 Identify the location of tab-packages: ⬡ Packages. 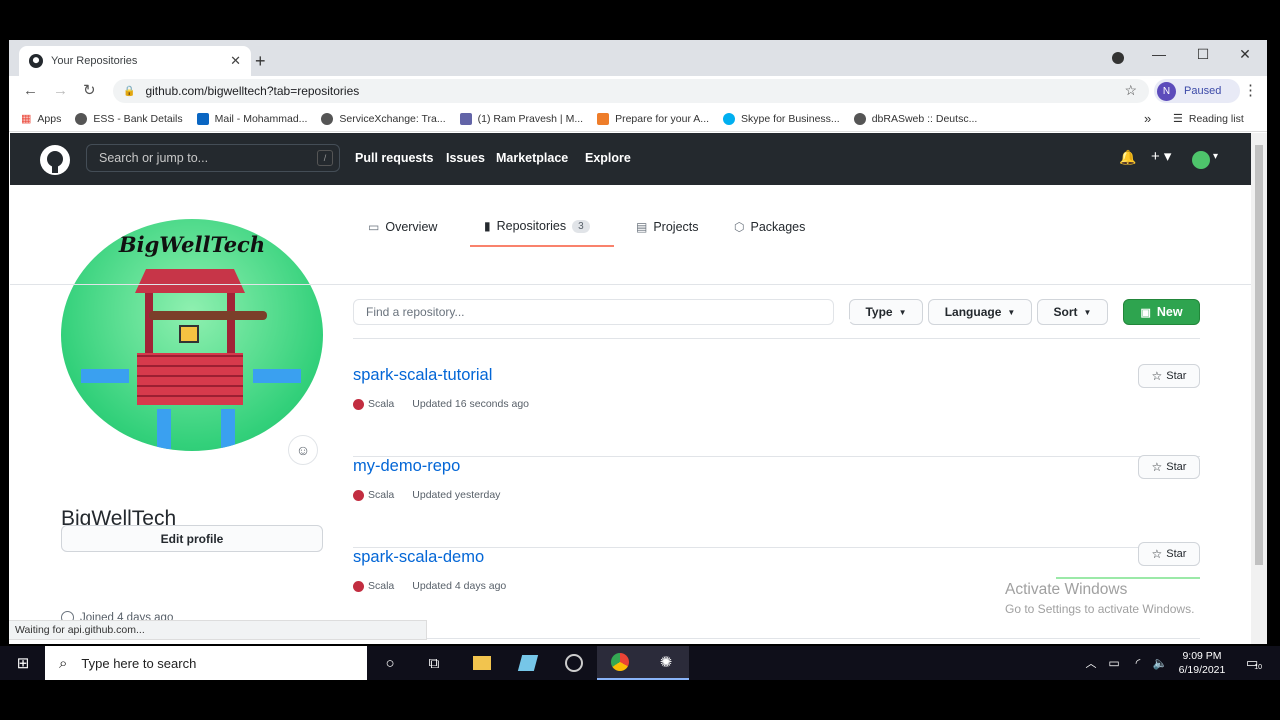
(769, 227).